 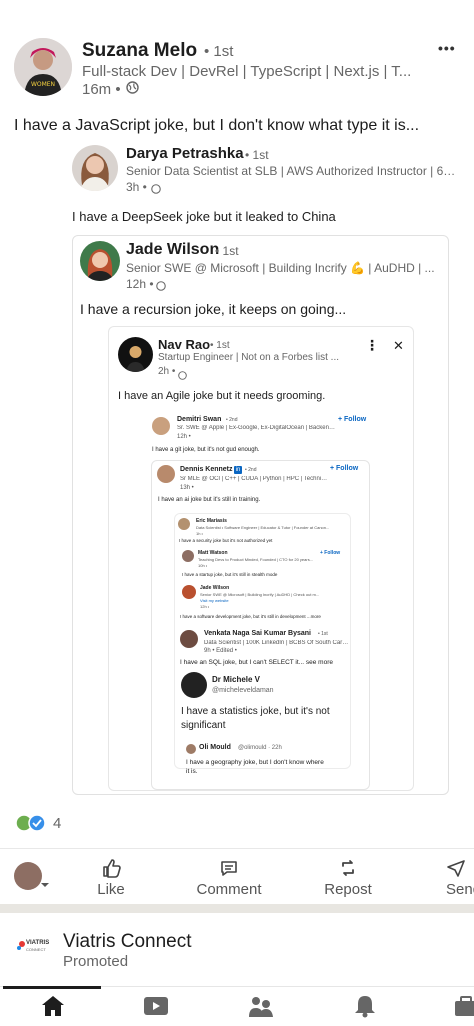 I want to click on jade2-website-link: Visit my website, so click(x=214, y=600).